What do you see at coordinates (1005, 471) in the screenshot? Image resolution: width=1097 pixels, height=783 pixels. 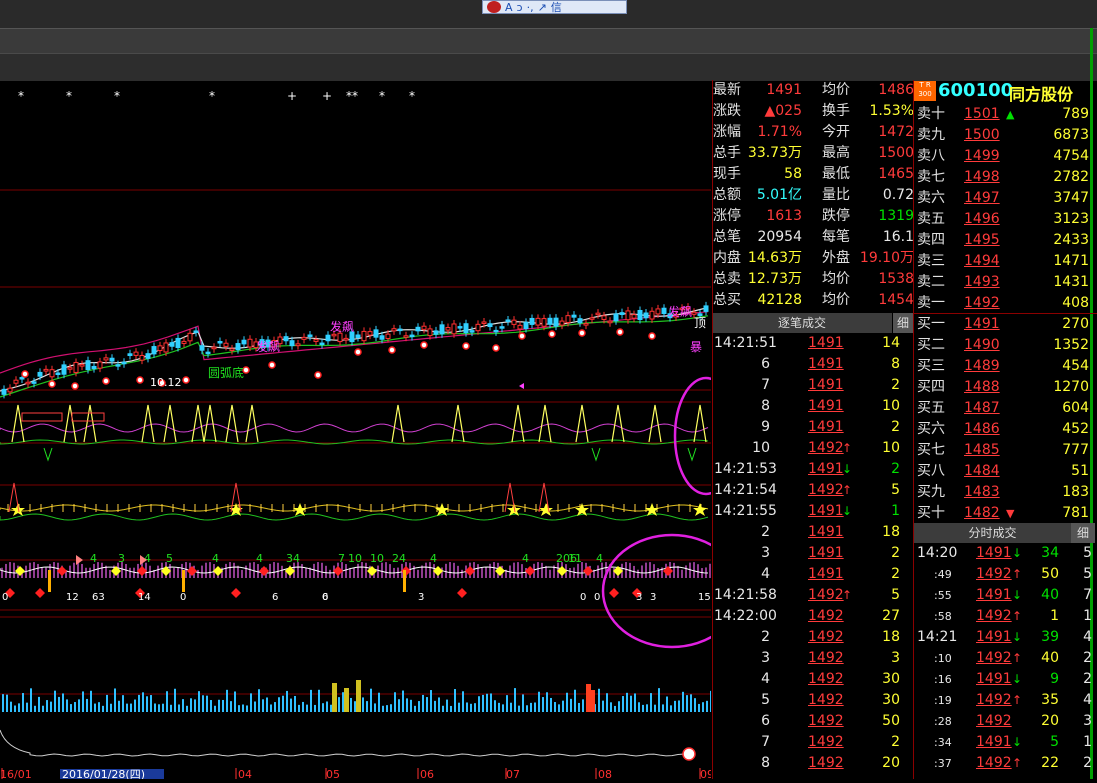 I see `bid-row: 买八 1484 51` at bounding box center [1005, 471].